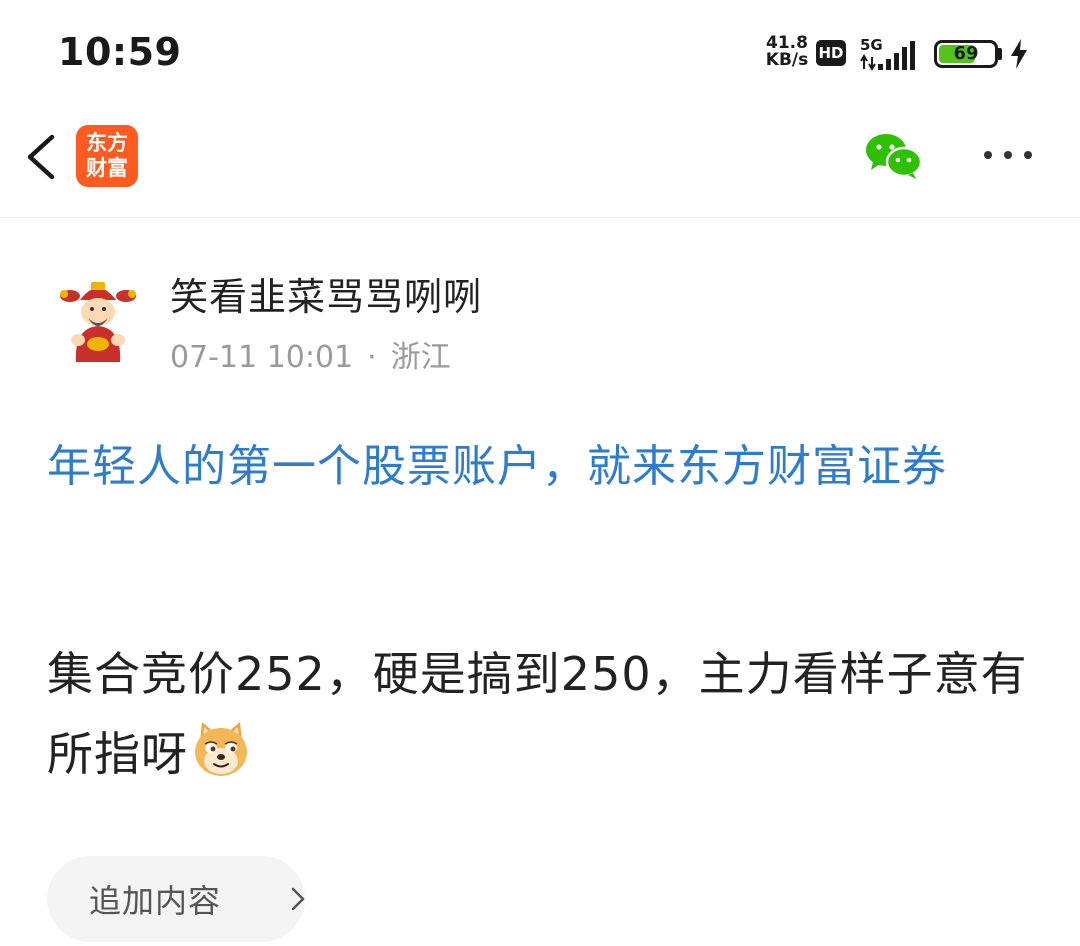 The width and height of the screenshot is (1080, 946). What do you see at coordinates (155, 901) in the screenshot?
I see `add-content-label: 追加内容` at bounding box center [155, 901].